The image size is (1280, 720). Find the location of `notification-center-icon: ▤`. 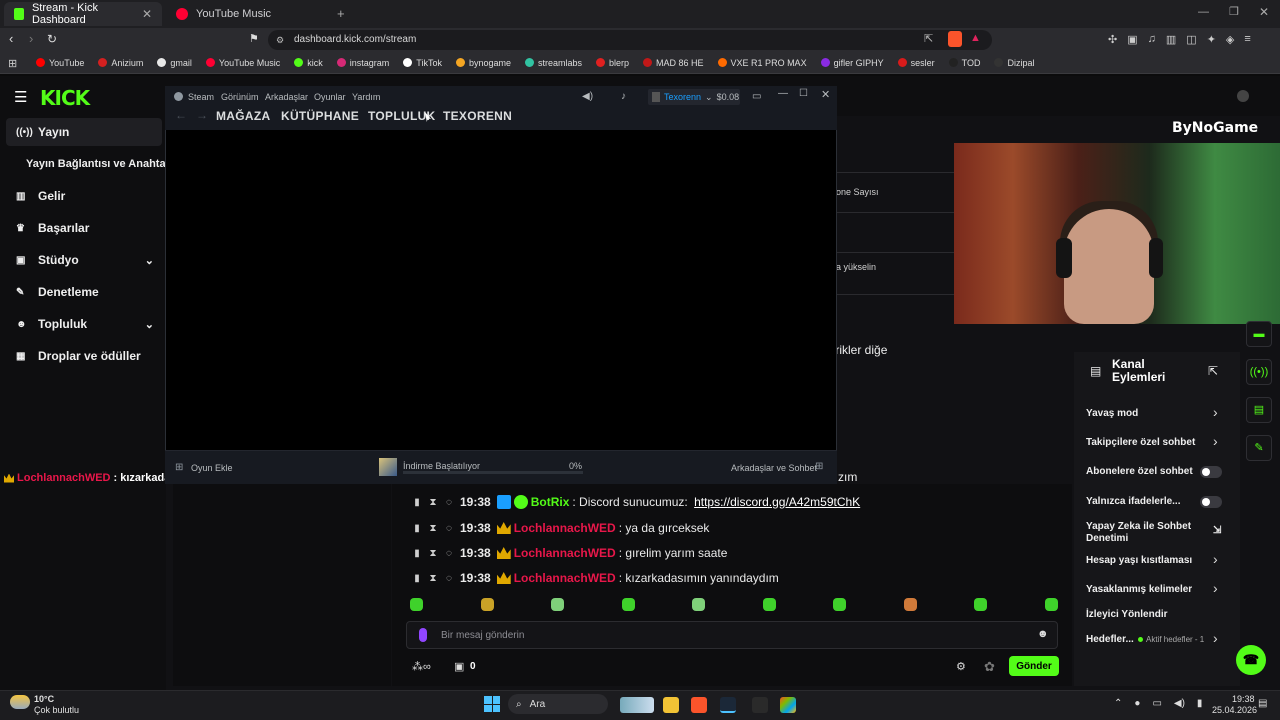

notification-center-icon: ▤ is located at coordinates (1262, 703).